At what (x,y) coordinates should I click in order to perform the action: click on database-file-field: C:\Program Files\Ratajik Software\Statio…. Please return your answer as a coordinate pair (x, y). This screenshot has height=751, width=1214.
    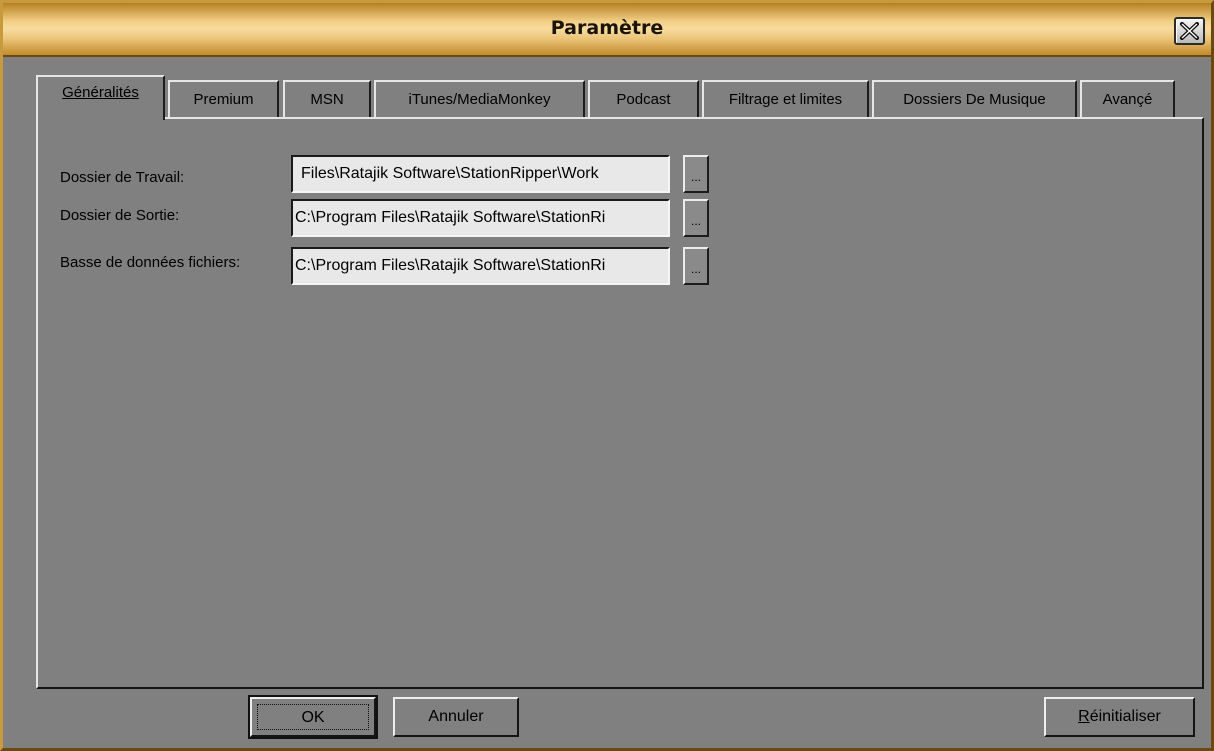
    Looking at the image, I should click on (480, 266).